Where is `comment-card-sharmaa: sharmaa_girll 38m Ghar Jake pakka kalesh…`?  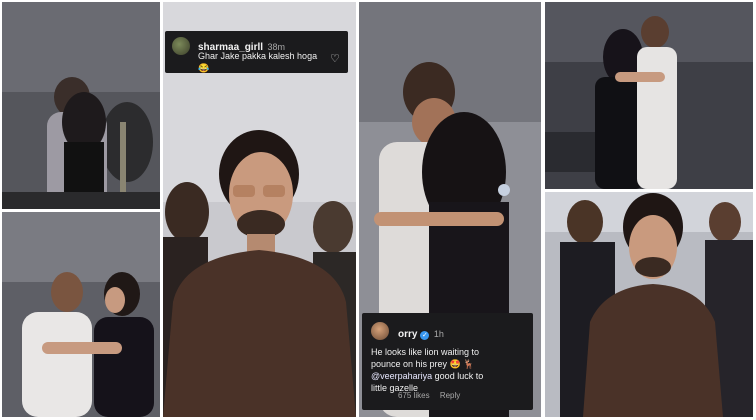
comment-card-sharmaa: sharmaa_girll 38m Ghar Jake pakka kalesh… is located at coordinates (256, 52).